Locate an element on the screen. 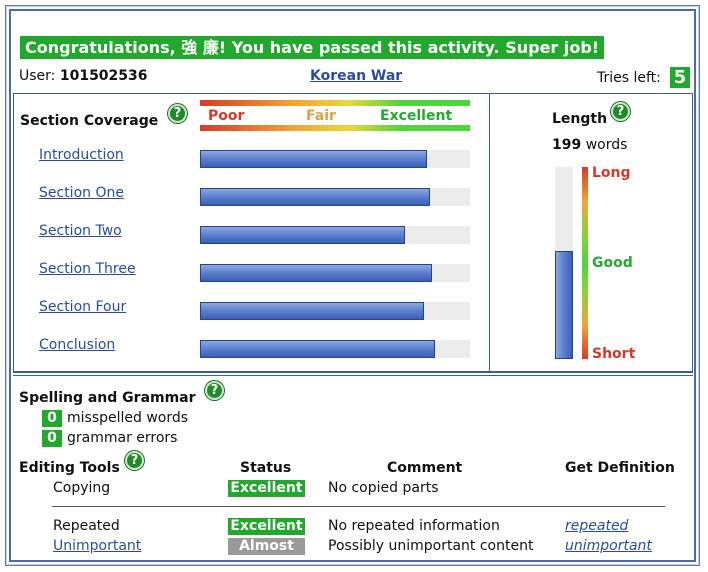 Image resolution: width=708 pixels, height=572 pixels. scale-excellent: Excellent is located at coordinates (416, 116).